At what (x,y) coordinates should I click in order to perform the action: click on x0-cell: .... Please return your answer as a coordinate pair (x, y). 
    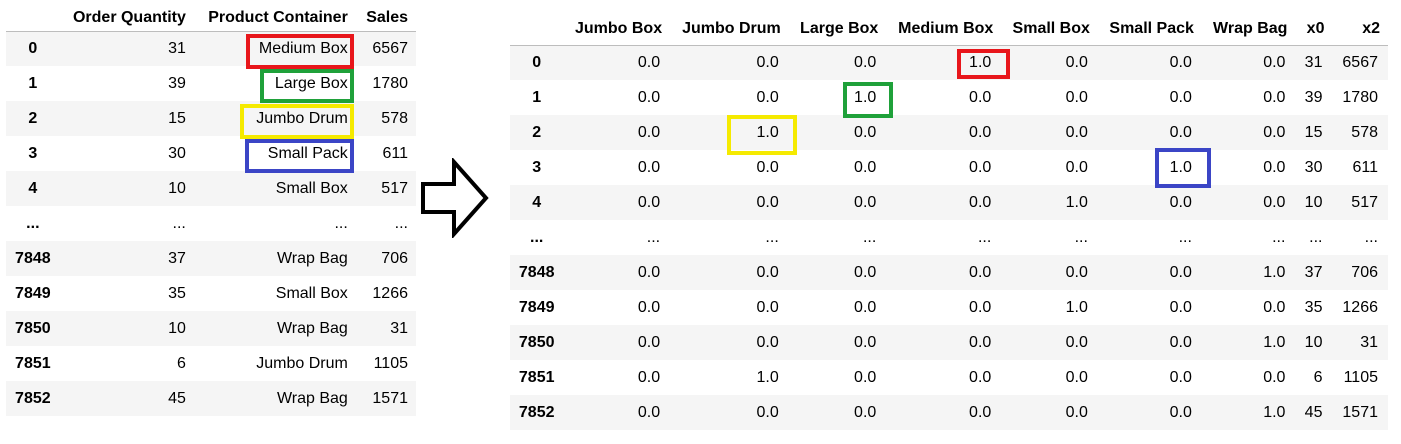
    Looking at the image, I should click on (1316, 237).